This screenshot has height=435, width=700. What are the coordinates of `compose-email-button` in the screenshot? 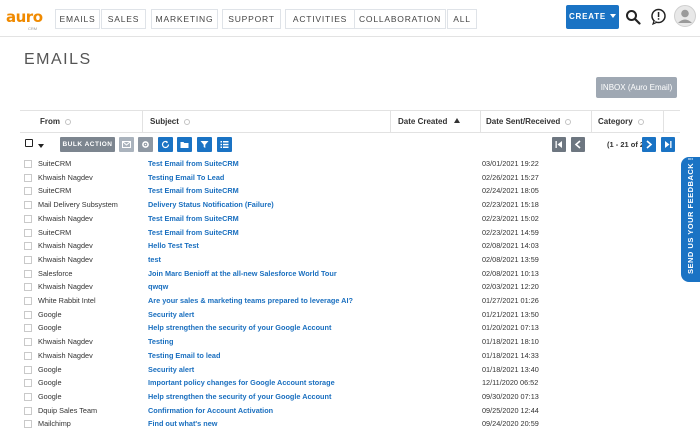 It's located at (126, 144).